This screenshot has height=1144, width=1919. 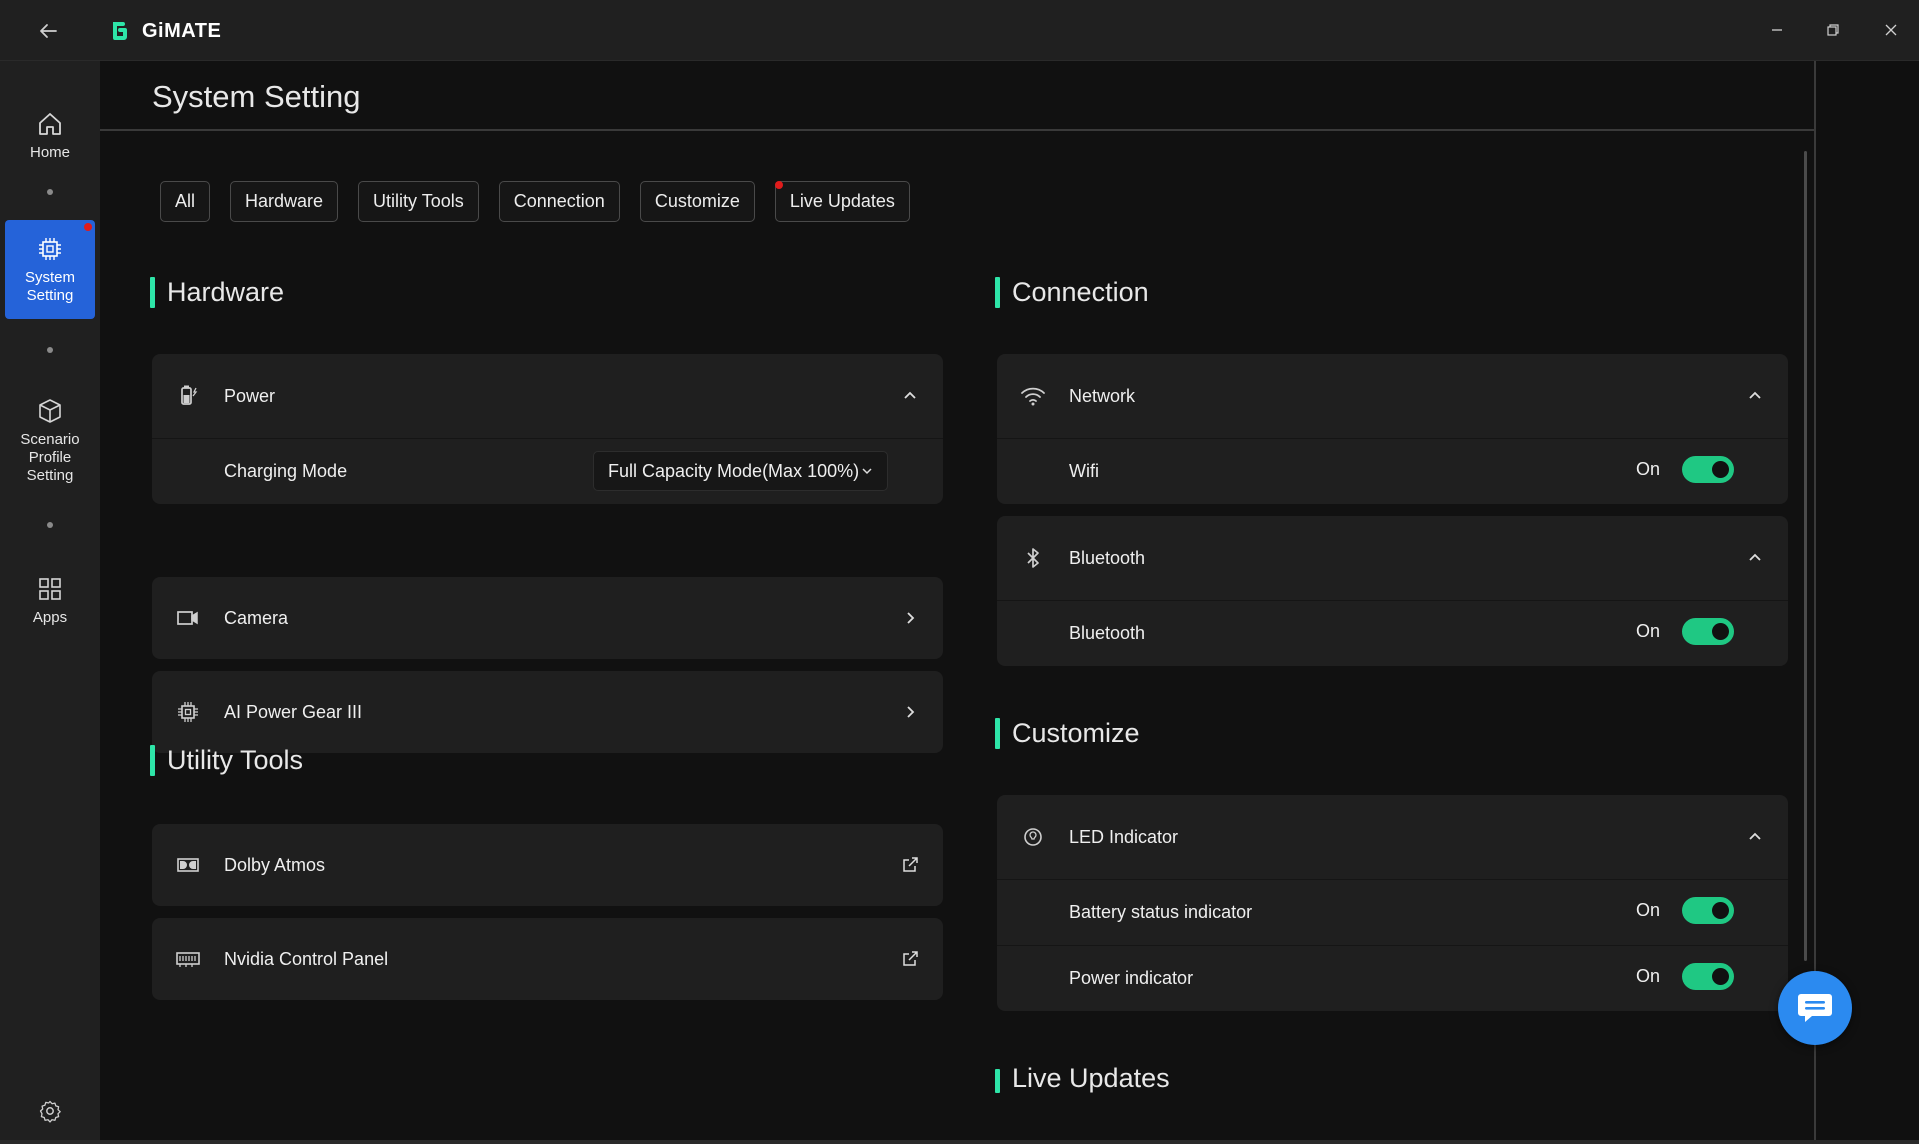 I want to click on minimize-button, so click(x=1777, y=30).